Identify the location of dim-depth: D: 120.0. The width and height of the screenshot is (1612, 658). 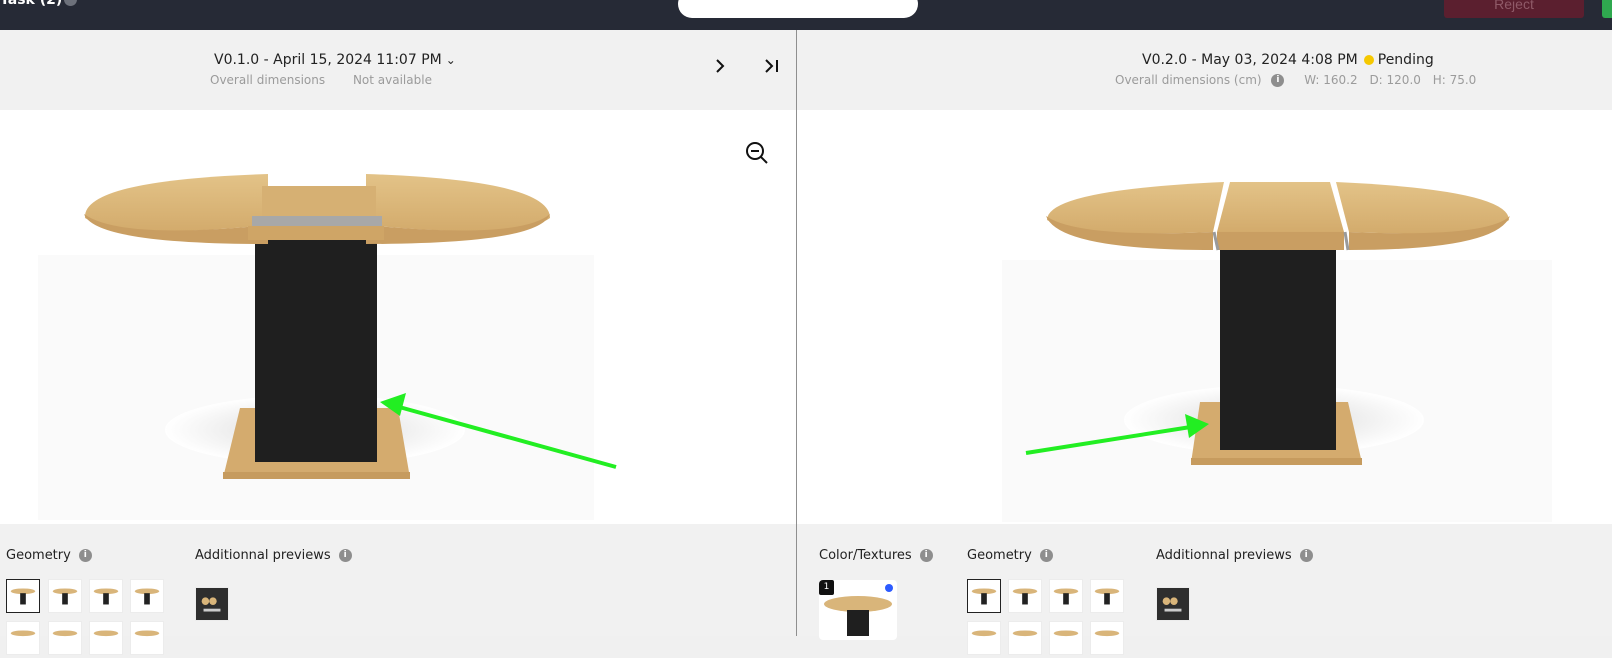
(1395, 80).